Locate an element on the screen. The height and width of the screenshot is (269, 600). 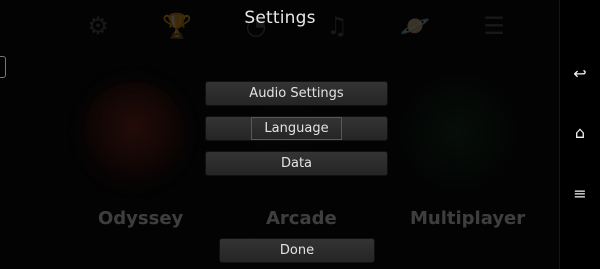
home-icon: ⌂ is located at coordinates (580, 133).